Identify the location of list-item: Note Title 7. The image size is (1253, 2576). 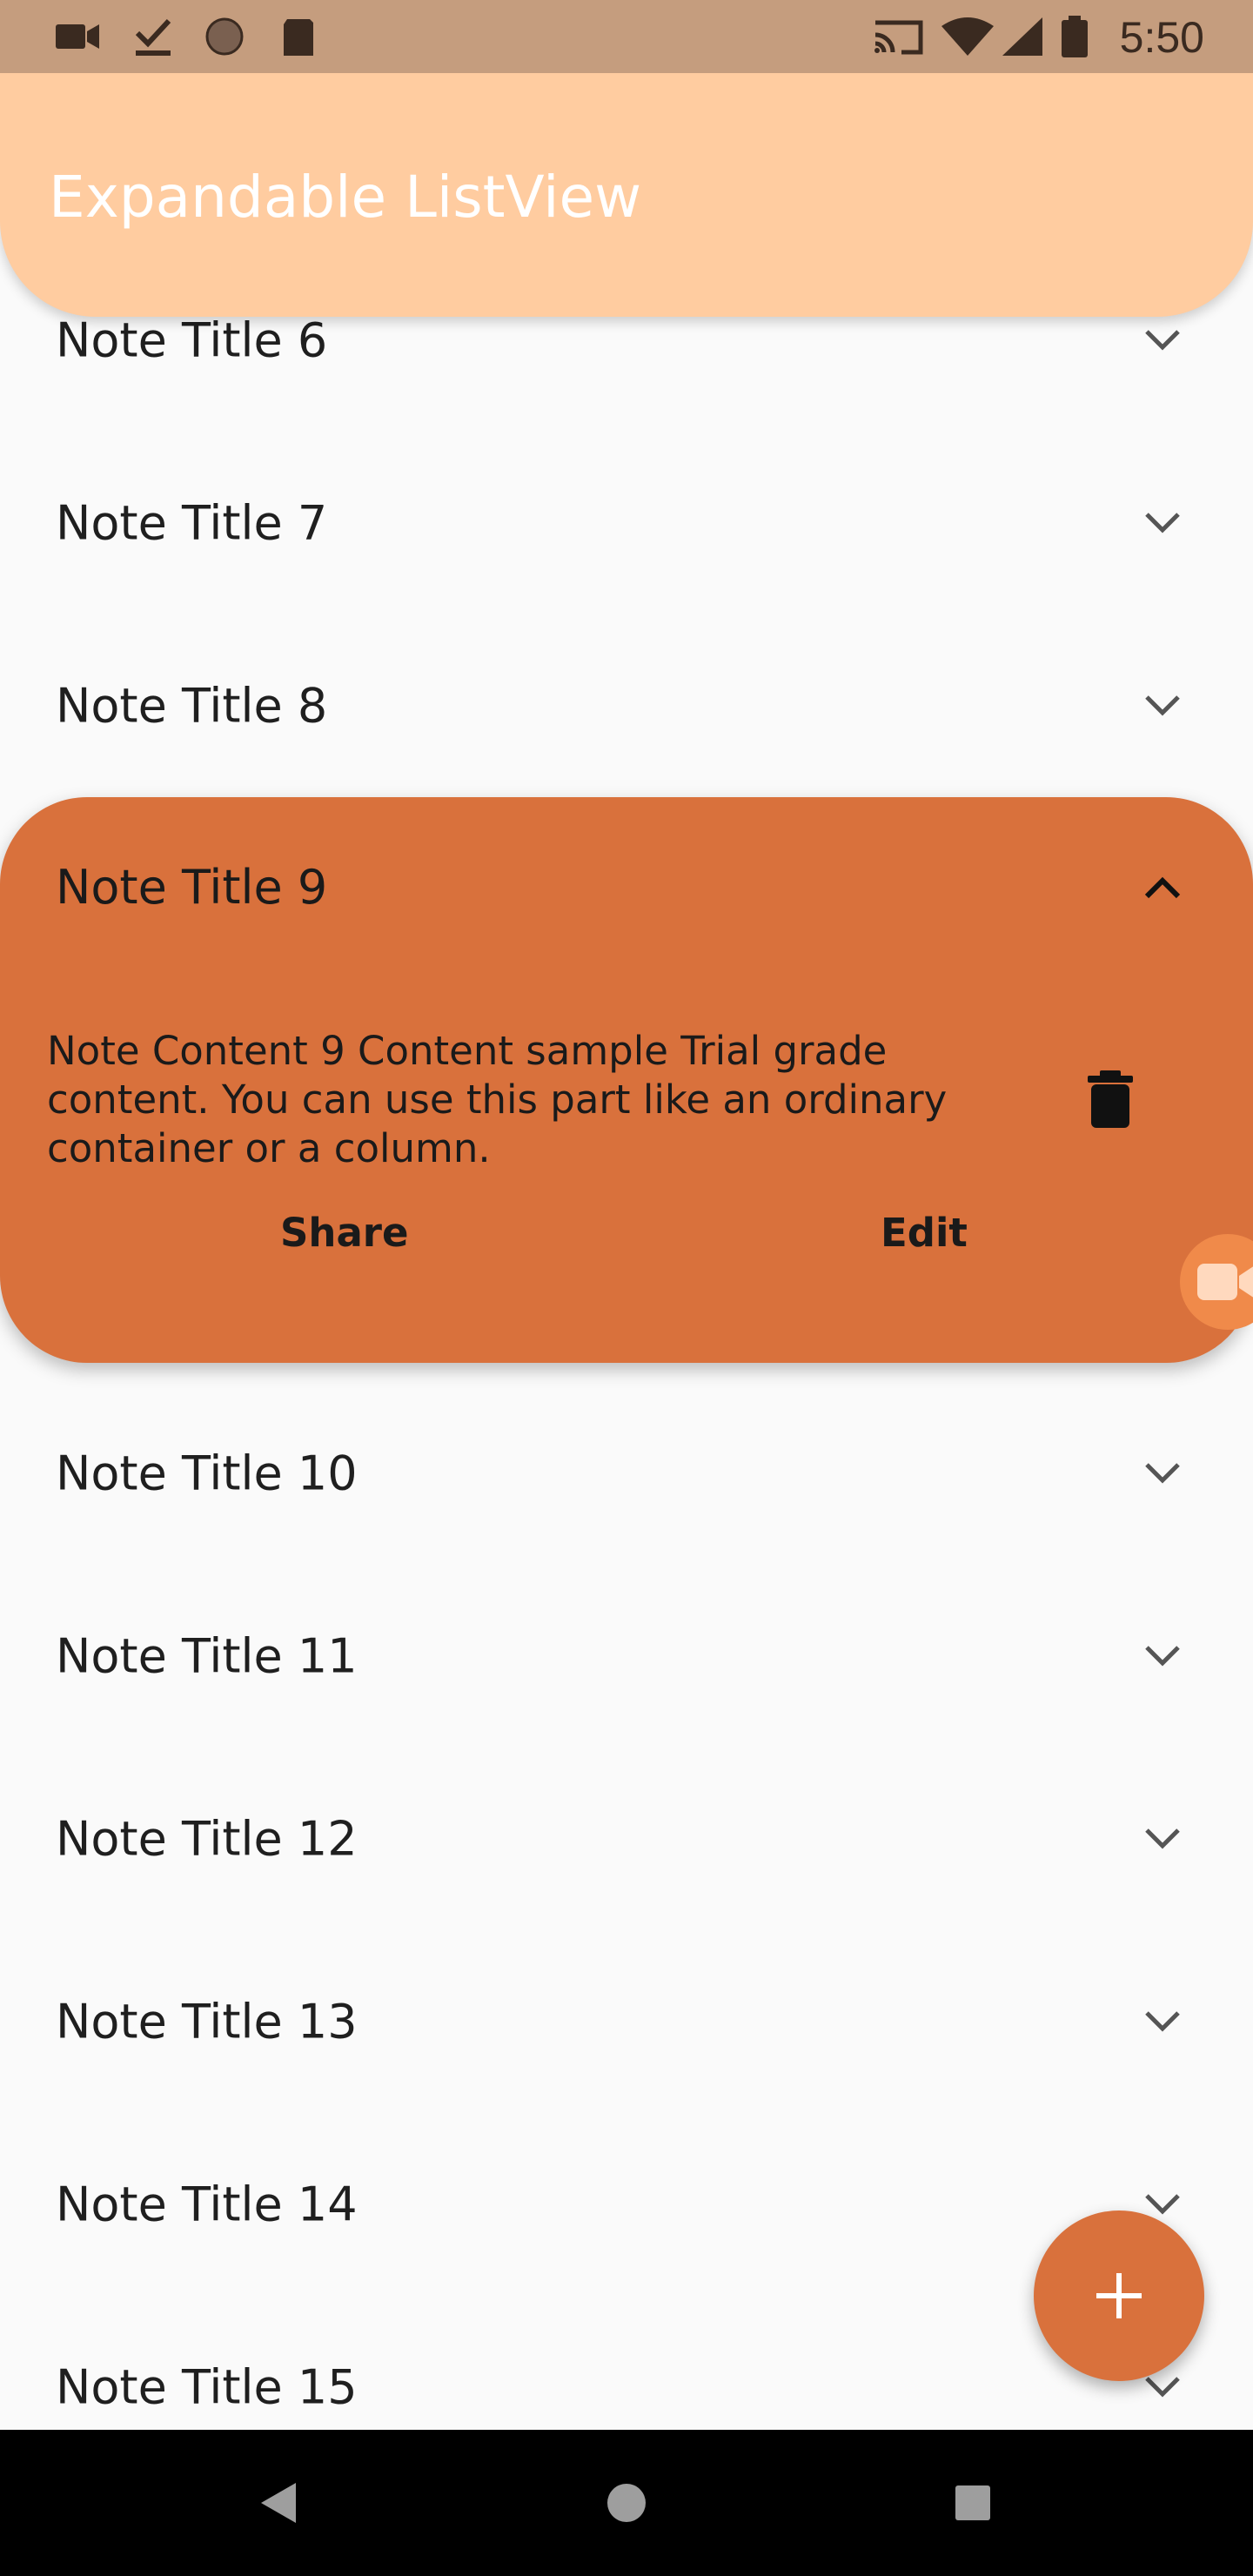
(626, 523).